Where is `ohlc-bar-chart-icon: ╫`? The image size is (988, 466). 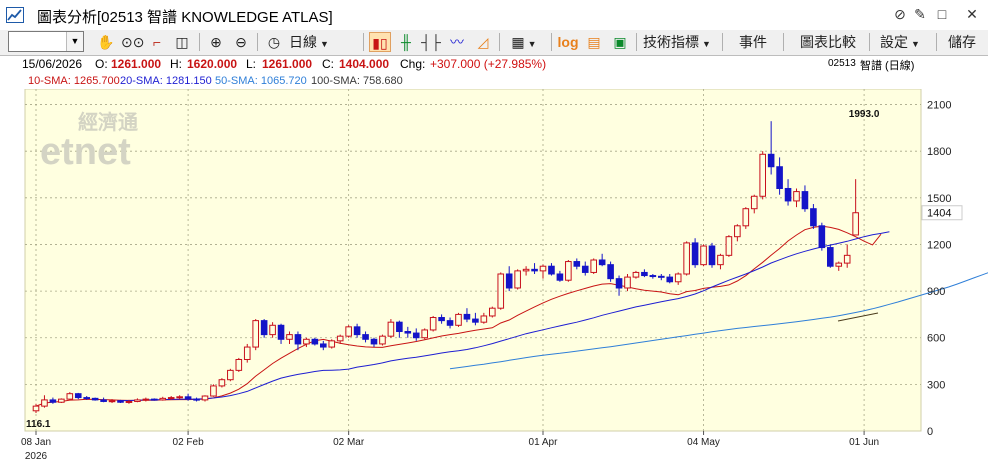 ohlc-bar-chart-icon: ╫ is located at coordinates (406, 42).